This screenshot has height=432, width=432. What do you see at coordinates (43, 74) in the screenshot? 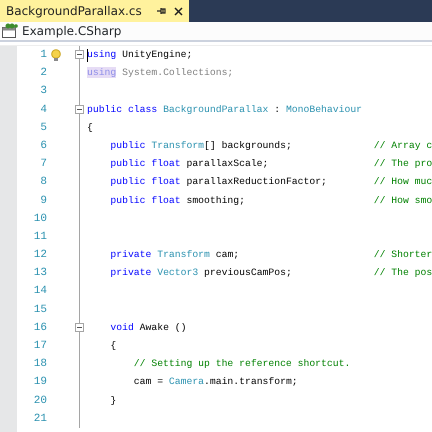
I see `line-number: 2` at bounding box center [43, 74].